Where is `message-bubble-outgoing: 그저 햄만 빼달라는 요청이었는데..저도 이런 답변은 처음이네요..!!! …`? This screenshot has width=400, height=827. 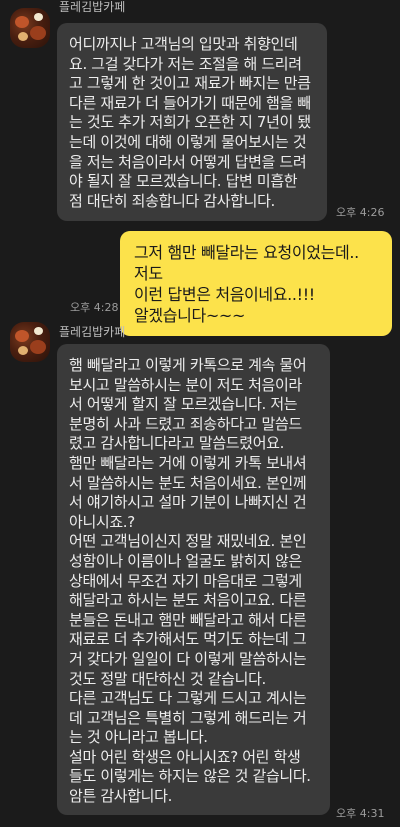 message-bubble-outgoing: 그저 햄만 빼달라는 요청이었는데..저도 이런 답변은 처음이네요..!!! … is located at coordinates (256, 283).